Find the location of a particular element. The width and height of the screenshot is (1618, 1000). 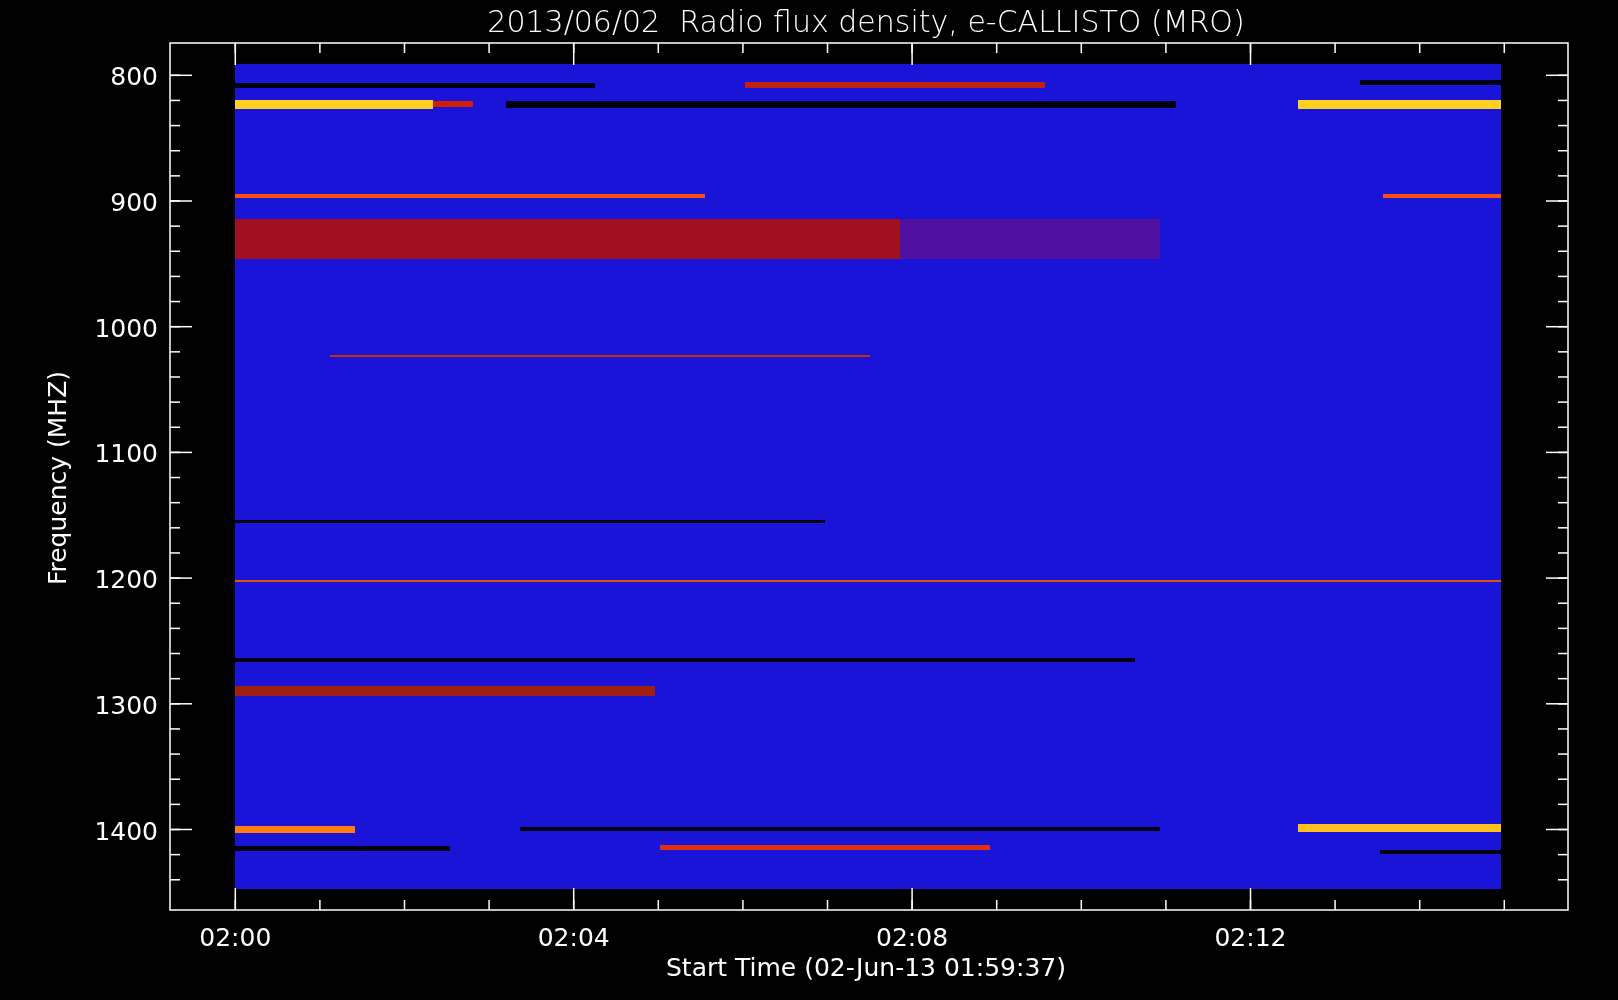

x-tick-label: 02:12 is located at coordinates (1250, 937).